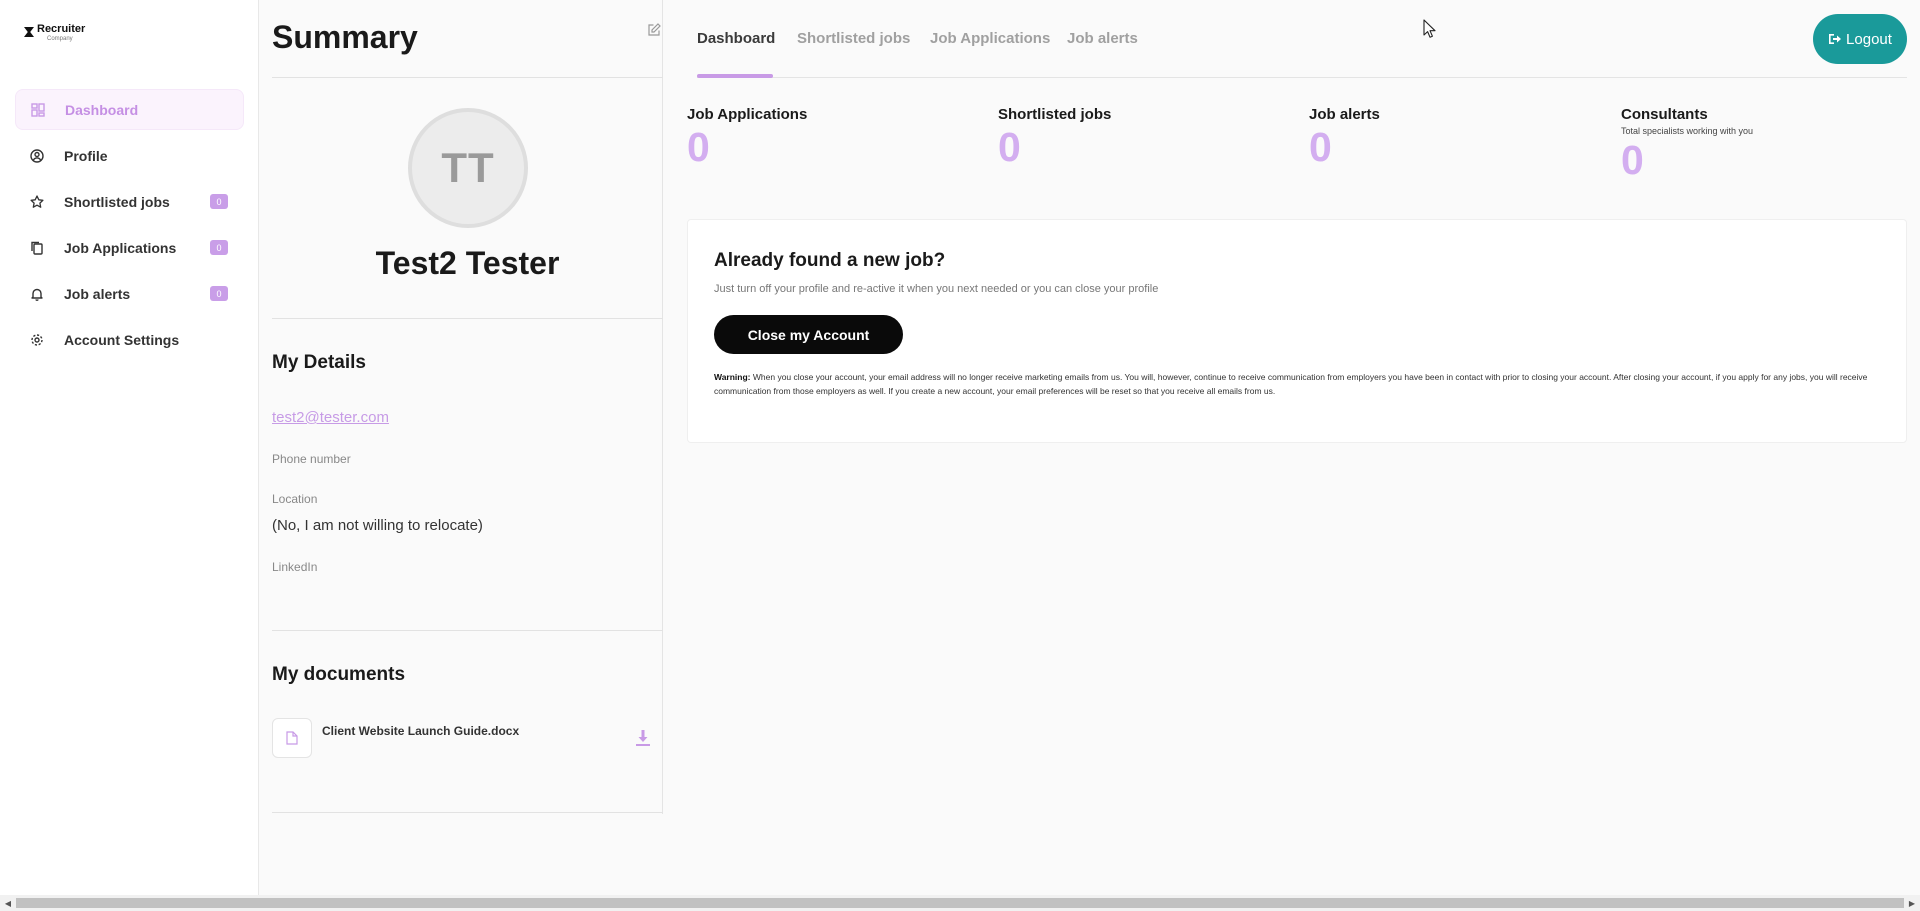  What do you see at coordinates (295, 567) in the screenshot?
I see `linkedin-label: LinkedIn` at bounding box center [295, 567].